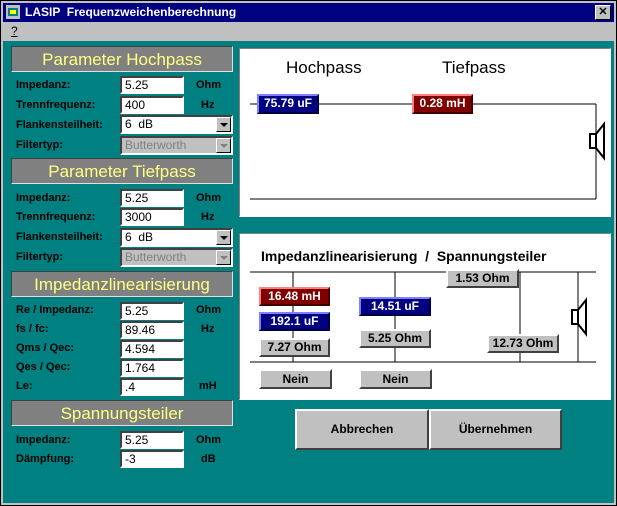 The height and width of the screenshot is (506, 617). Describe the element at coordinates (43, 198) in the screenshot. I see `tp-impedance-label: Impedanz:` at that location.